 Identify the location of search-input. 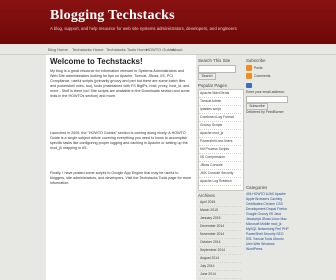
(217, 69).